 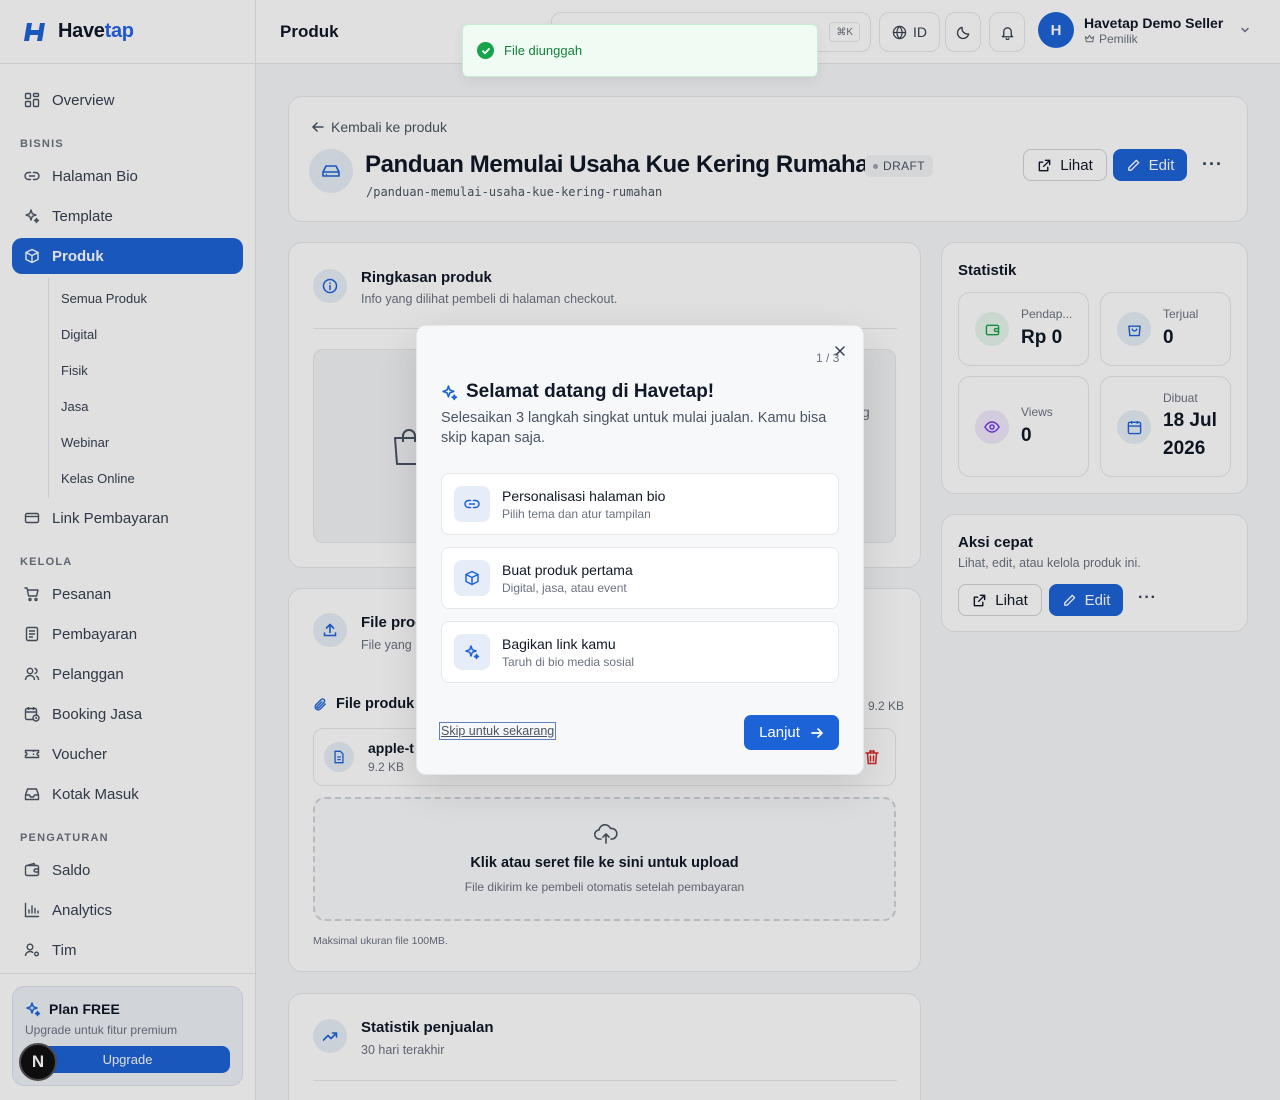 What do you see at coordinates (568, 662) in the screenshot?
I see `step-subtitle: Taruh di bio media sosial` at bounding box center [568, 662].